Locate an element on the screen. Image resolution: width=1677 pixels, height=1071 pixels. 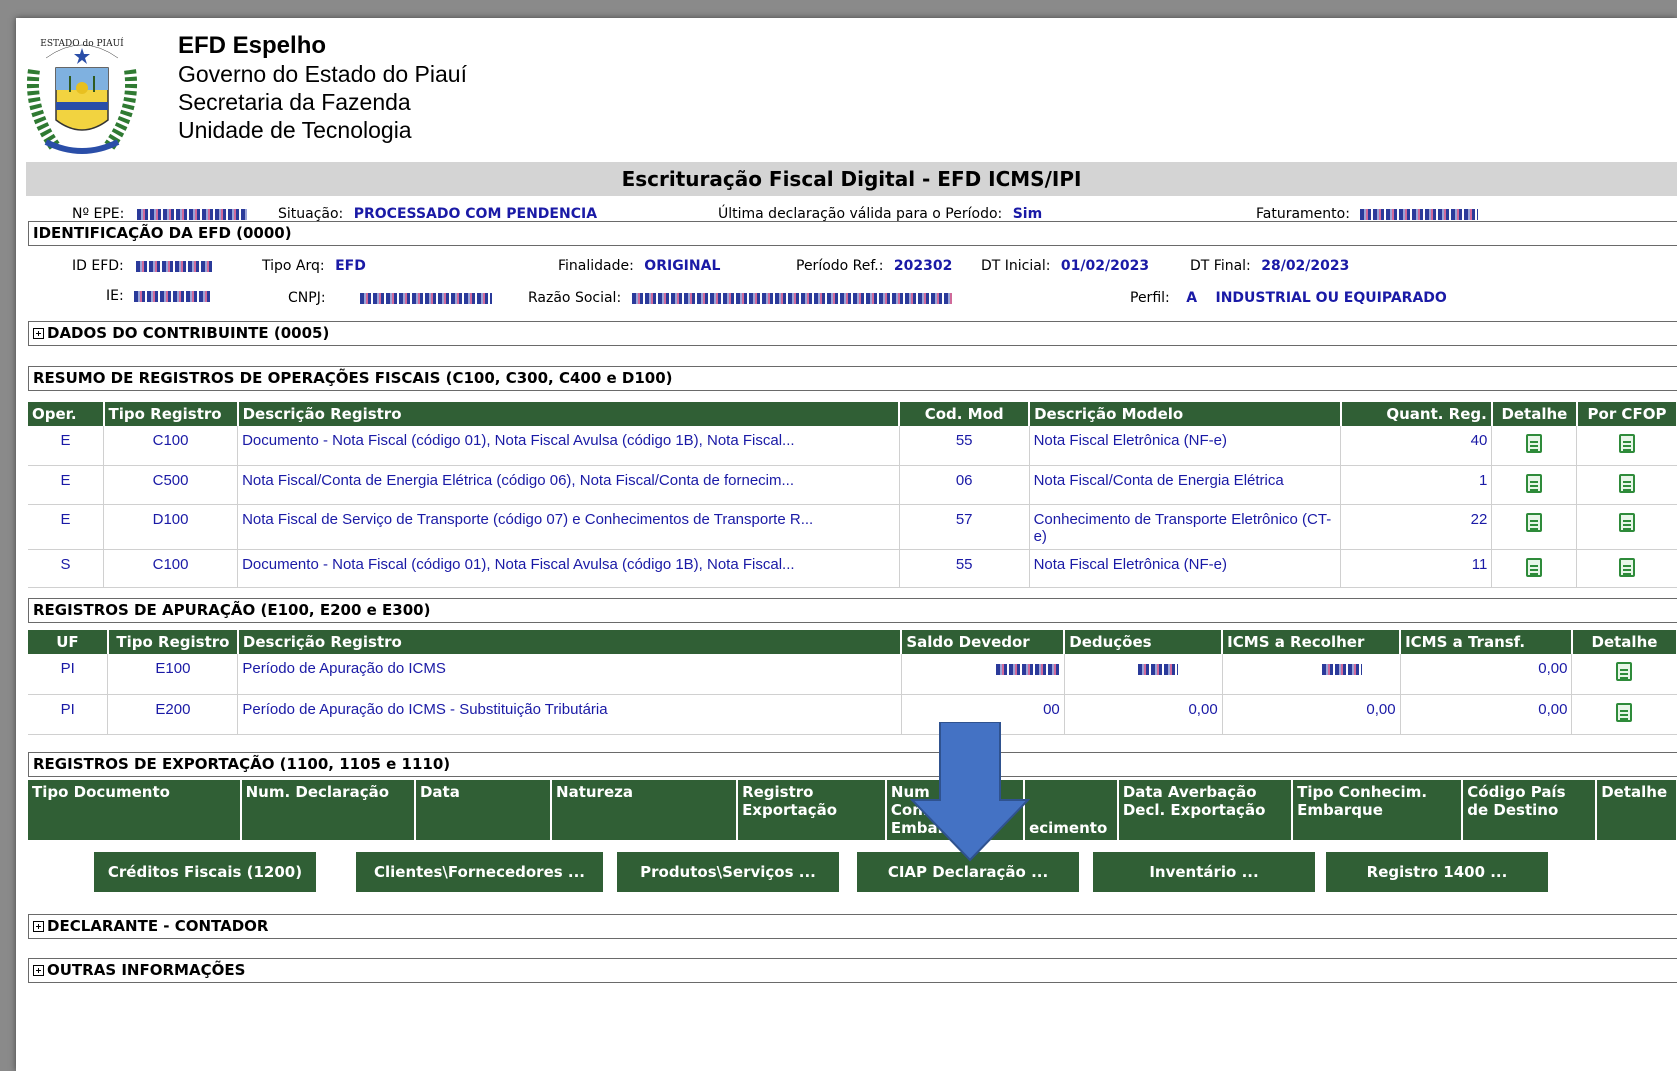
outras-informacoes-toggle: OUTRAS INFORMAÇÕES is located at coordinates (852, 970).